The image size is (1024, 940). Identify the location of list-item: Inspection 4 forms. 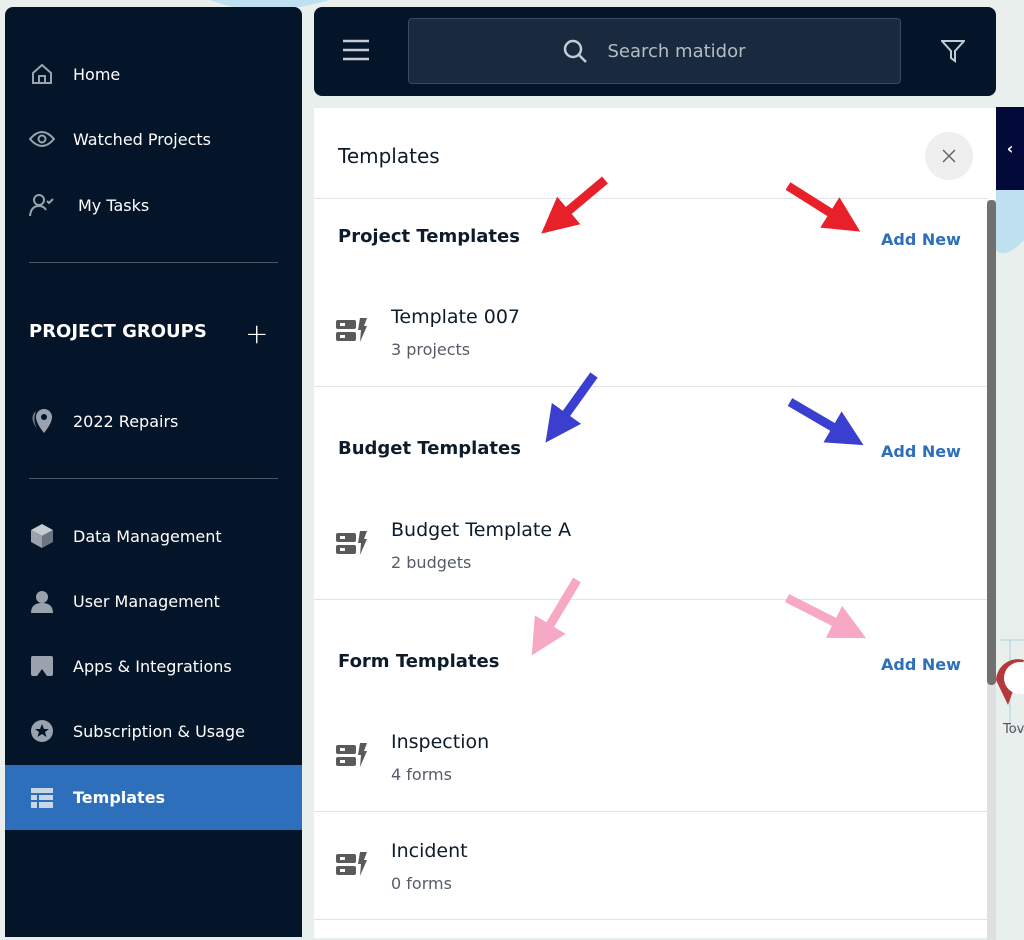
(651, 753).